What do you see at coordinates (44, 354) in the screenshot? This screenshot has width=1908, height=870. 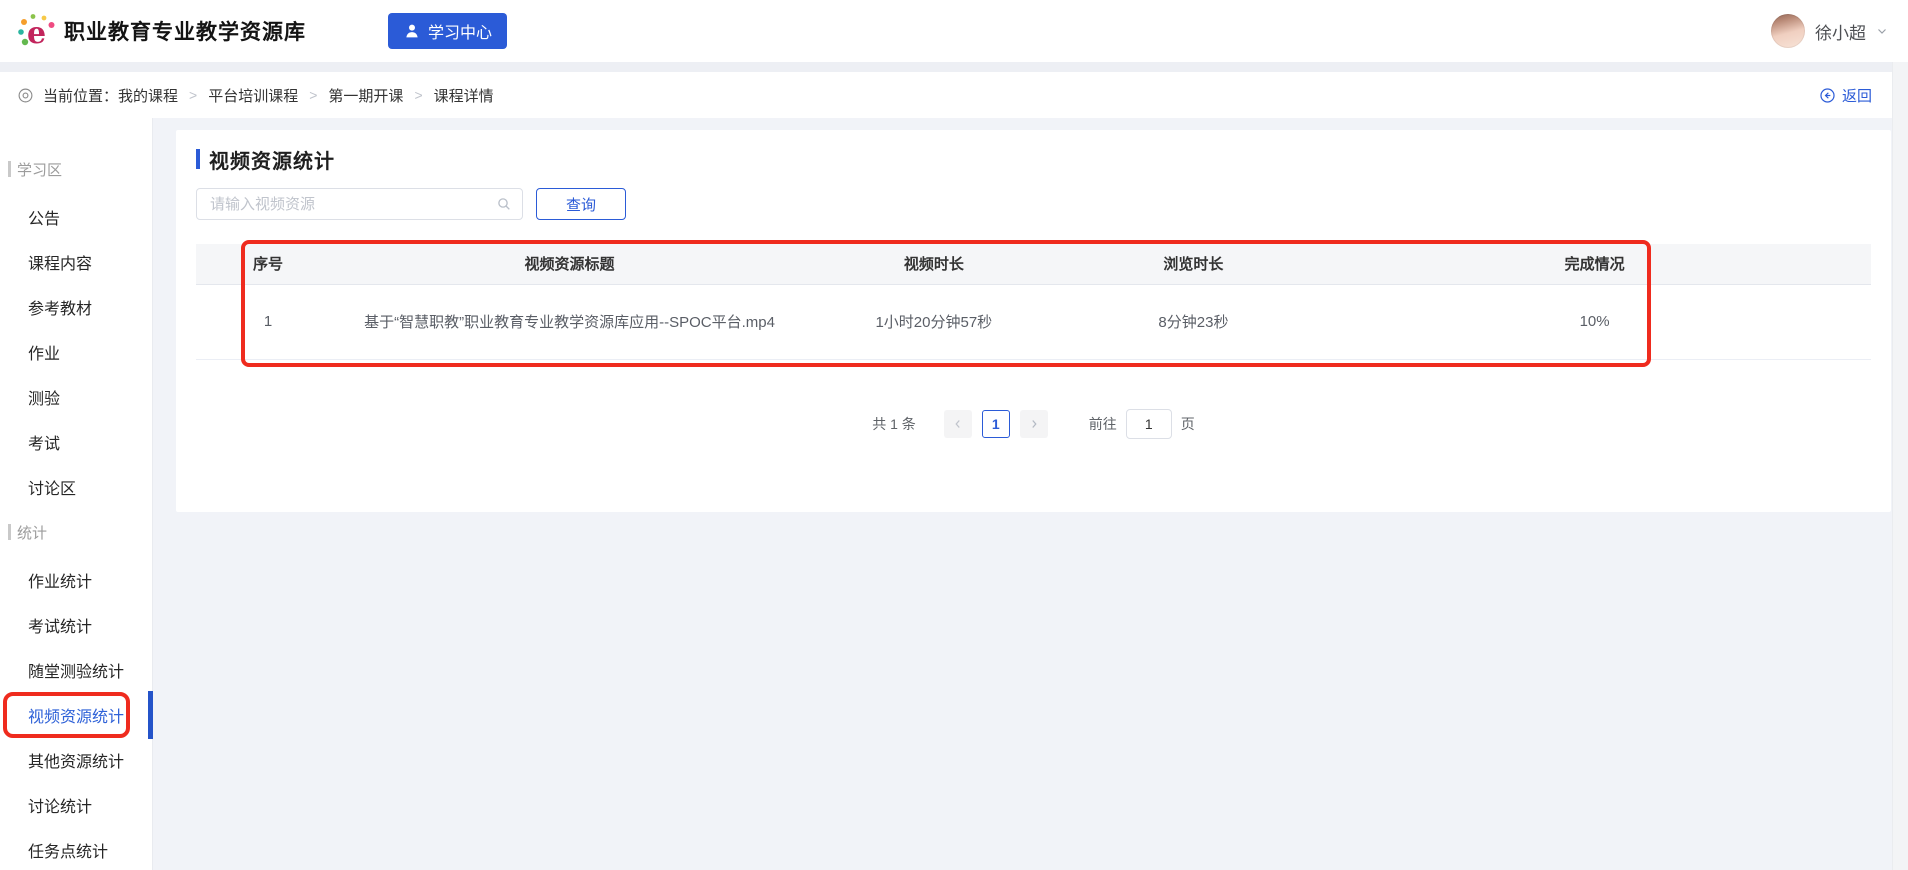 I see `sidebar-item-label: 作业` at bounding box center [44, 354].